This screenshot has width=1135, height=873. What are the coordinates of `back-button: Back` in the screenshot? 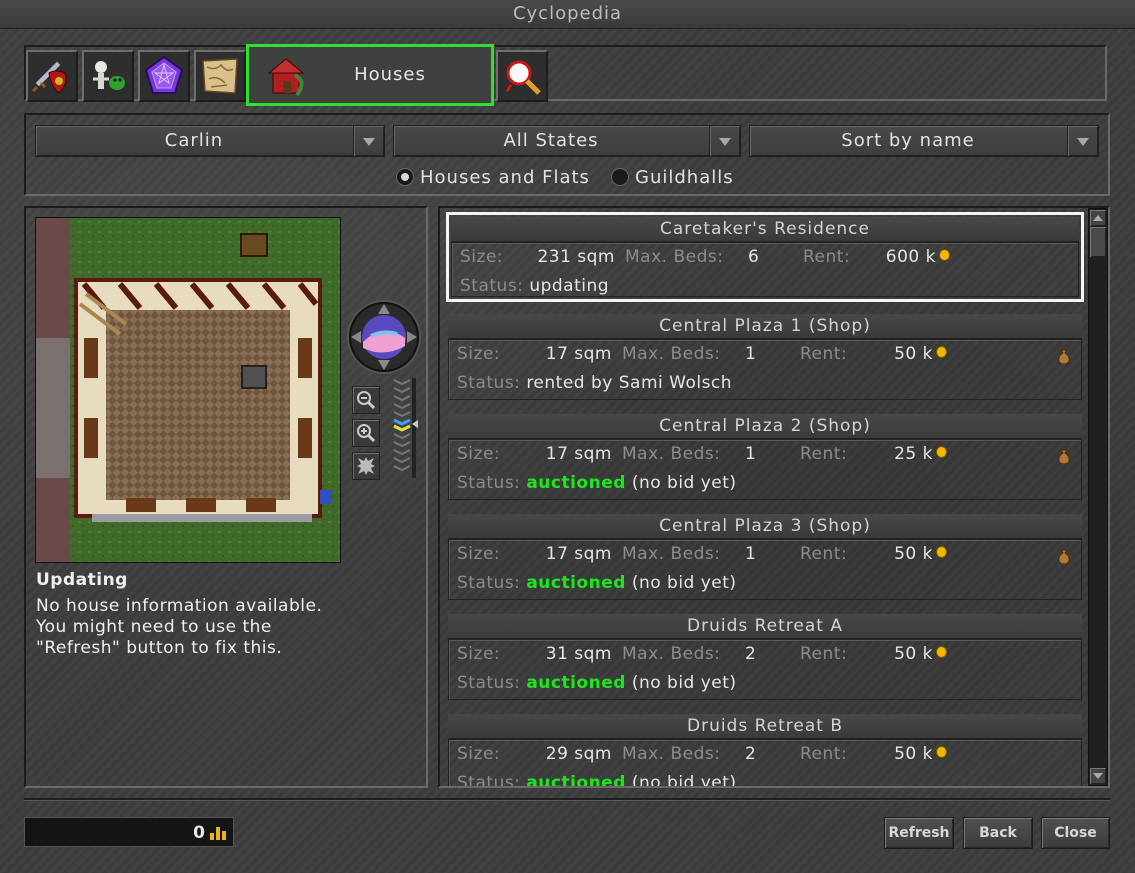 It's located at (998, 833).